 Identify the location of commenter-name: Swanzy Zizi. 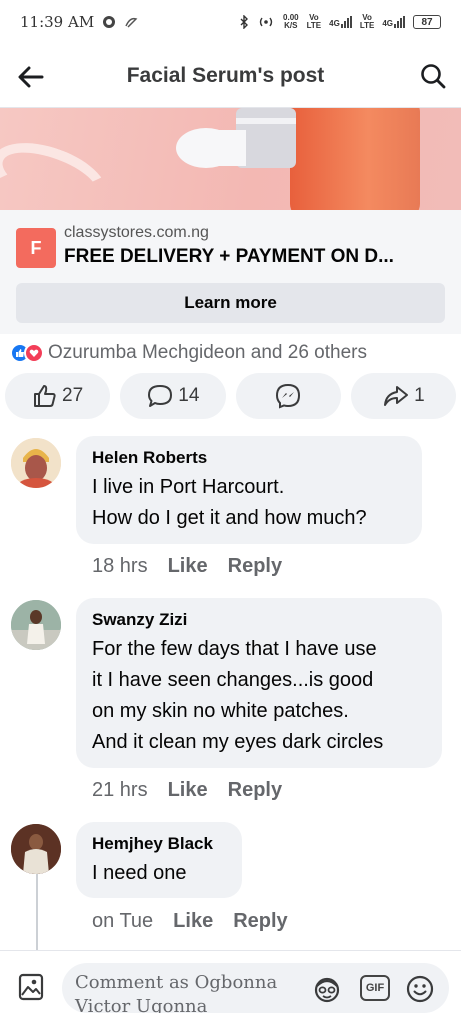
(259, 620).